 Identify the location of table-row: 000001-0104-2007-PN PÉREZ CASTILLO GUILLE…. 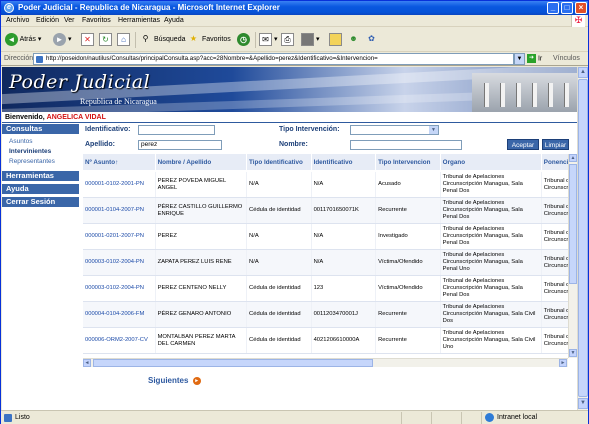
(325, 210).